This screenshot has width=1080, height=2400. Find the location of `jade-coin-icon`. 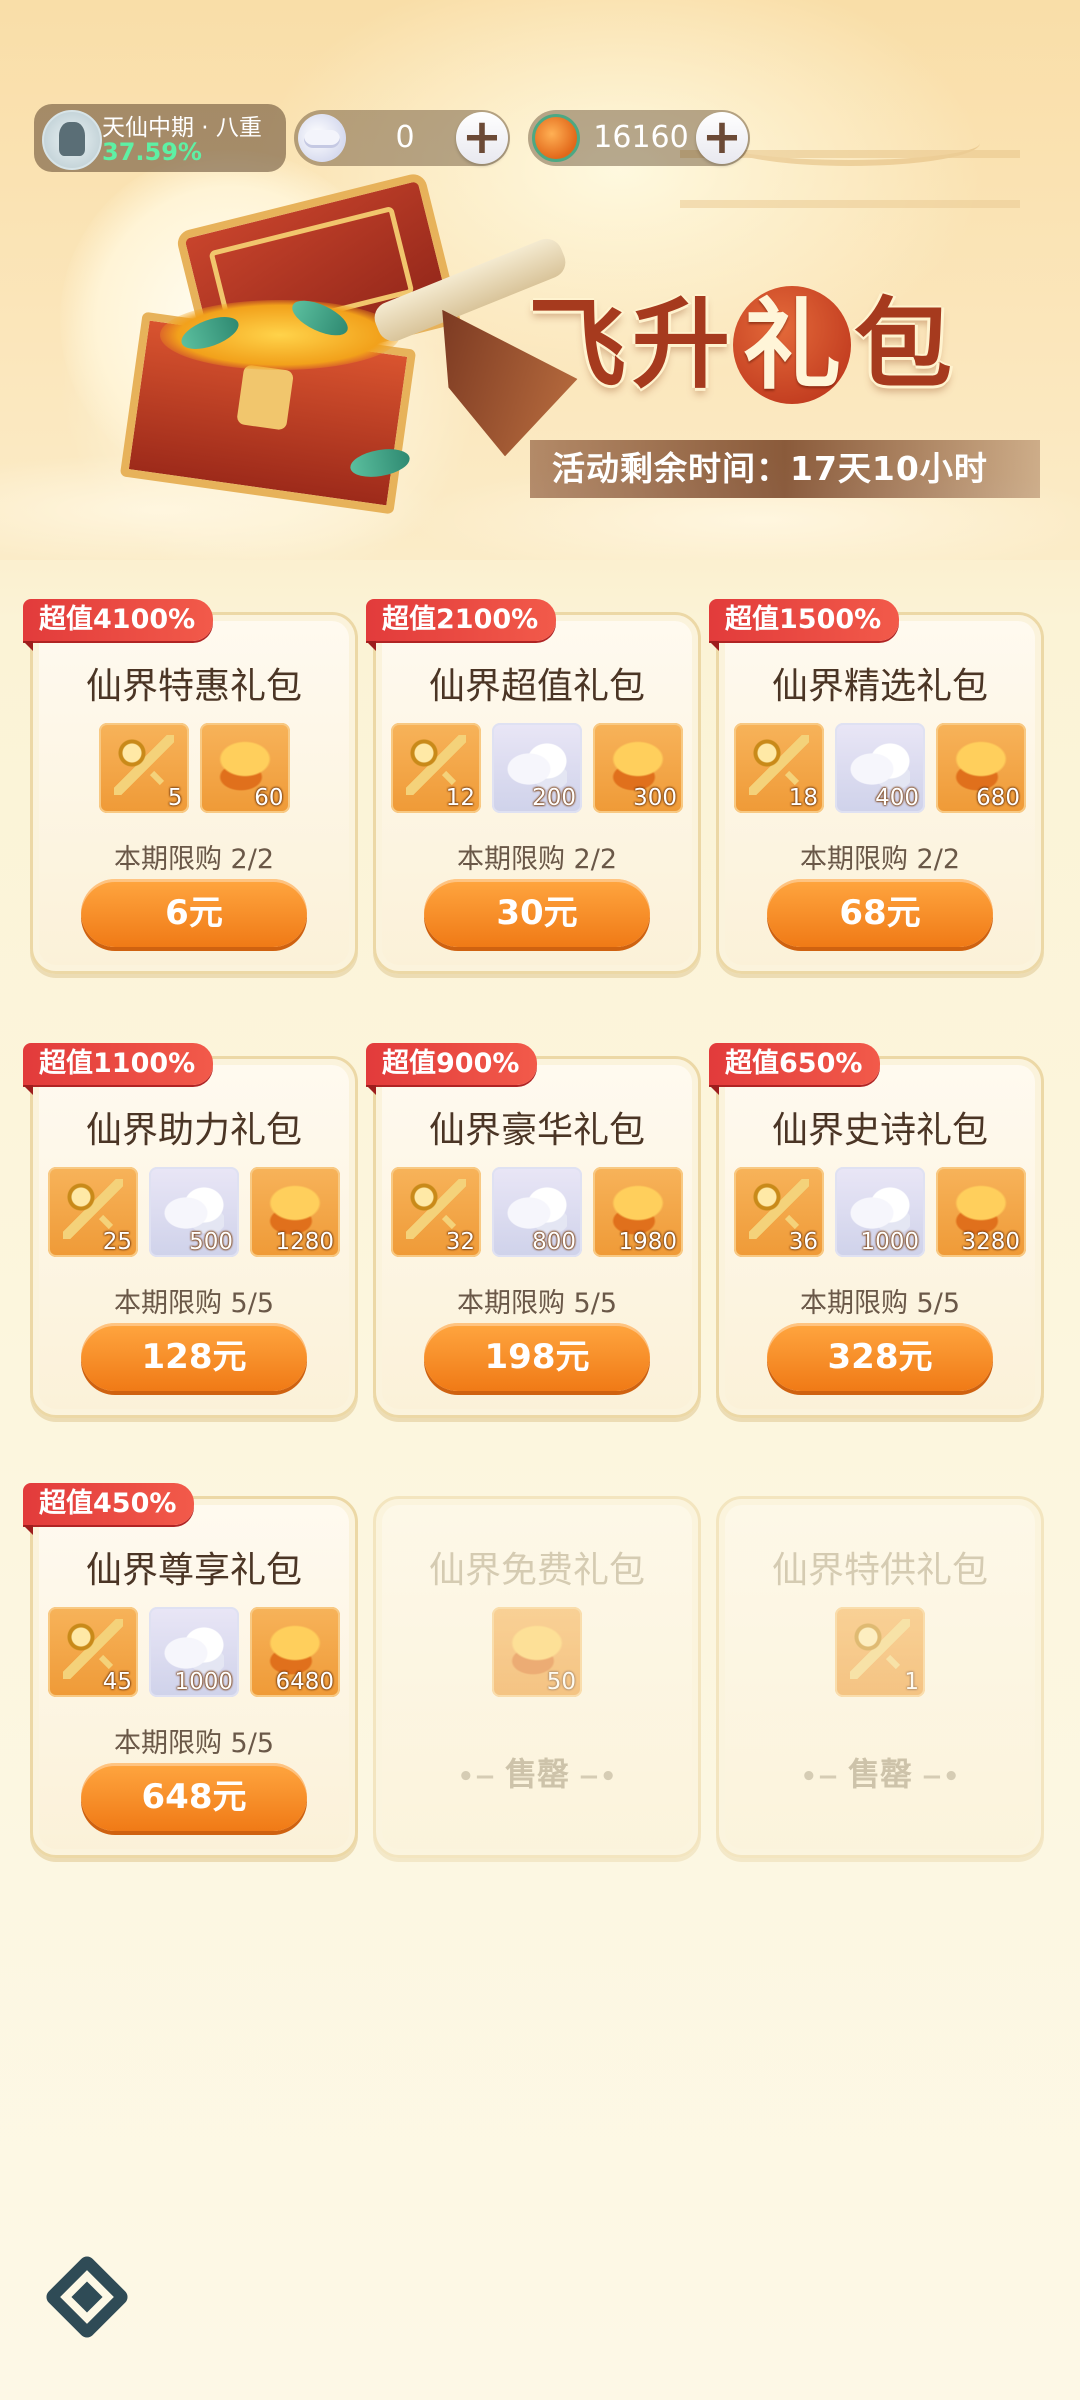

jade-coin-icon is located at coordinates (556, 138).